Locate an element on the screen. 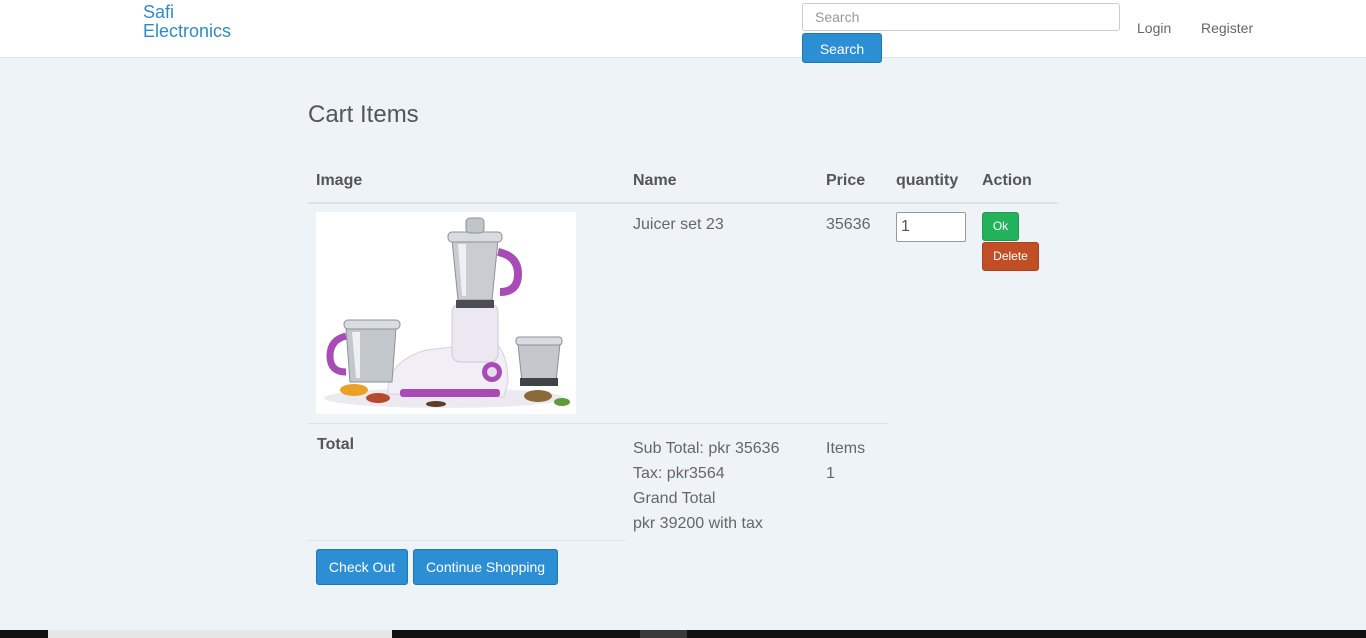 Image resolution: width=1366 pixels, height=638 pixels. column-header-quantity: quantity is located at coordinates (927, 180).